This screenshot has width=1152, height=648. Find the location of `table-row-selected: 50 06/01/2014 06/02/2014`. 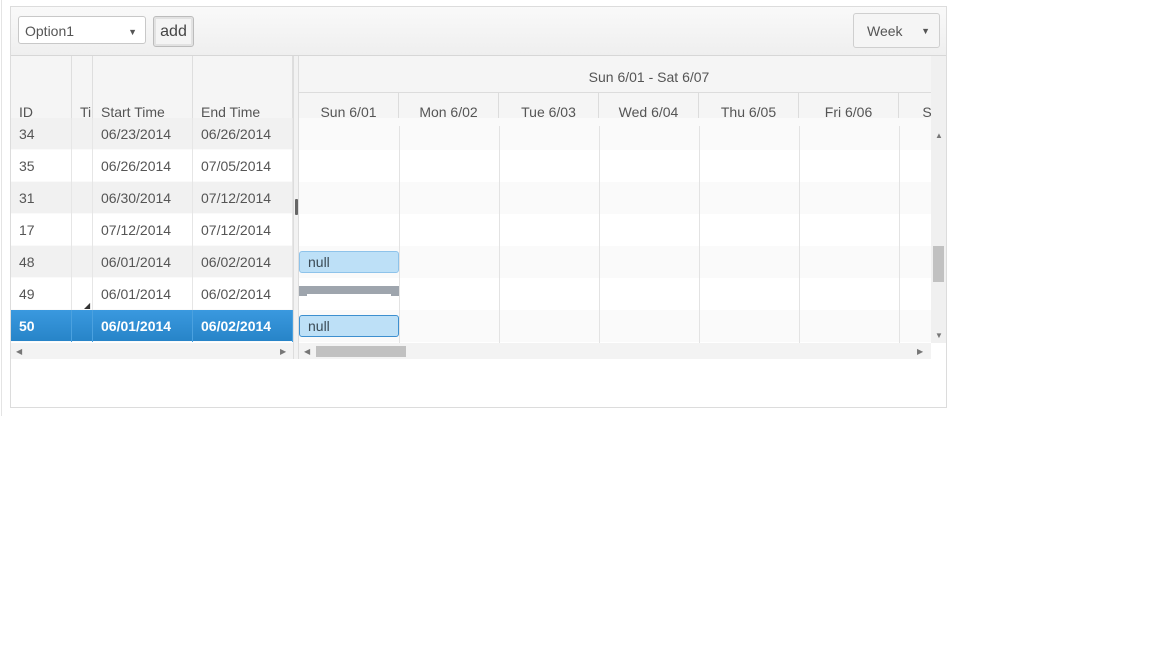

table-row-selected: 50 06/01/2014 06/02/2014 is located at coordinates (152, 326).